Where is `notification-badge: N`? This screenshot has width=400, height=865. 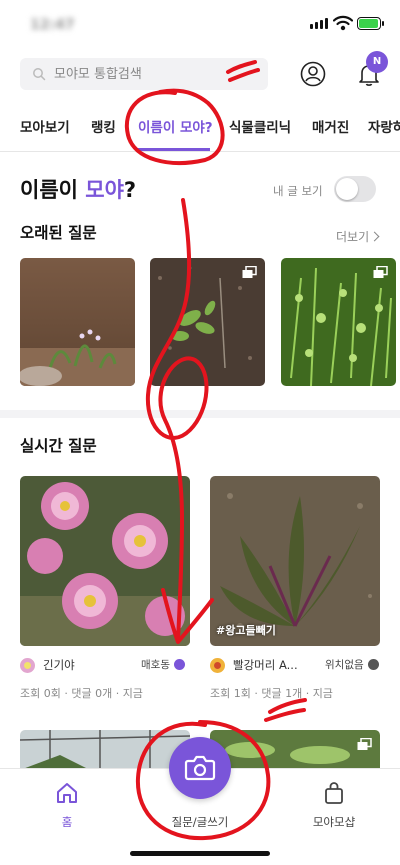 notification-badge: N is located at coordinates (377, 62).